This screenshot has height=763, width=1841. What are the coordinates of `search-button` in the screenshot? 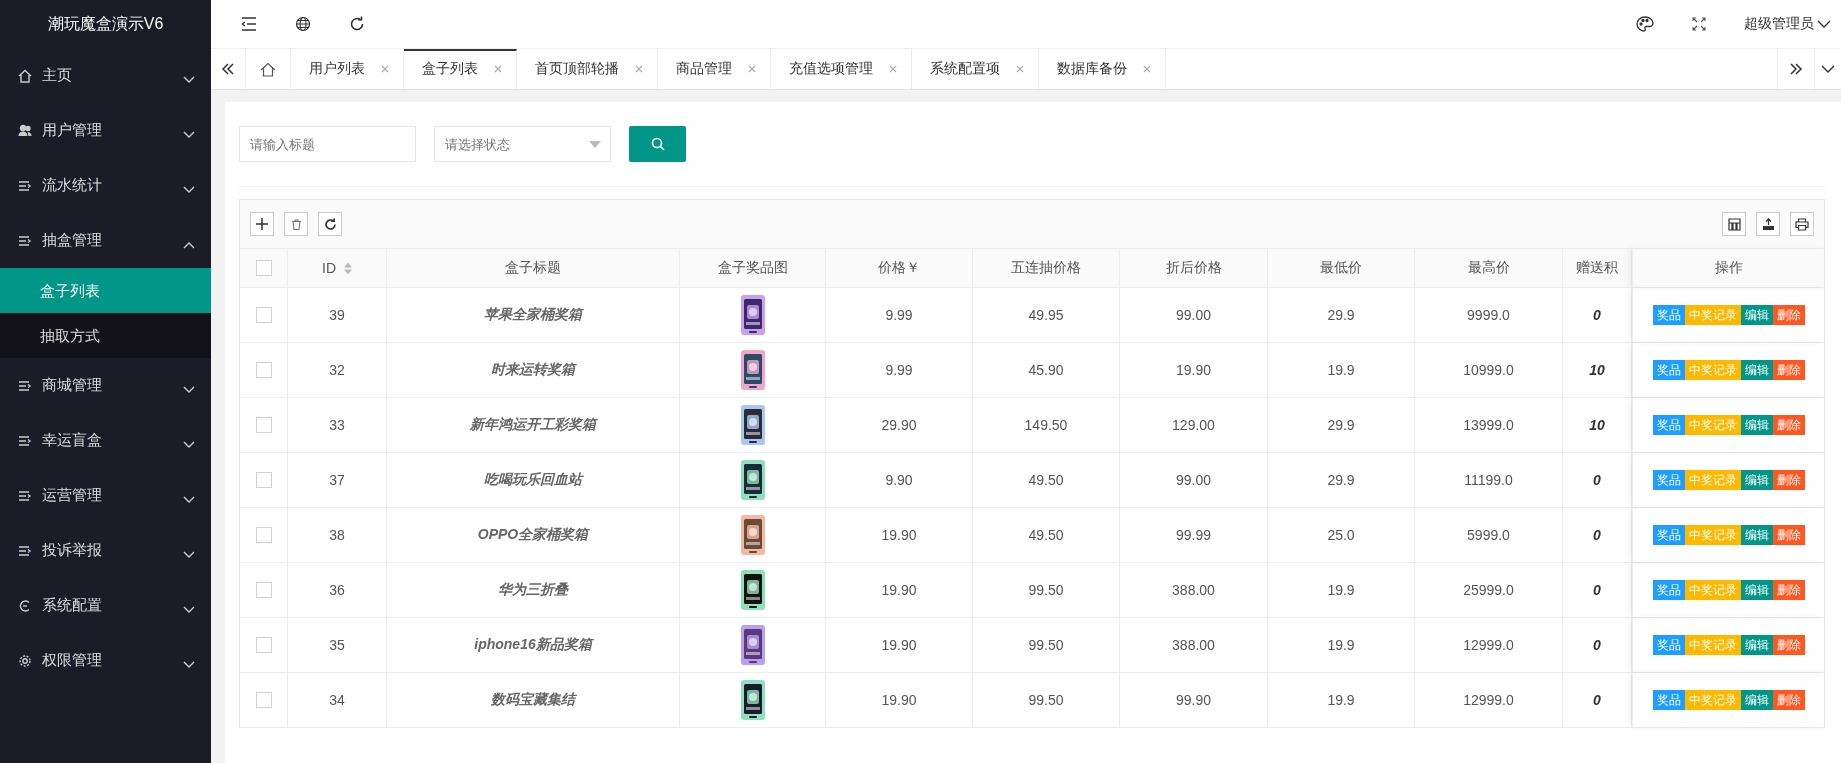 It's located at (657, 144).